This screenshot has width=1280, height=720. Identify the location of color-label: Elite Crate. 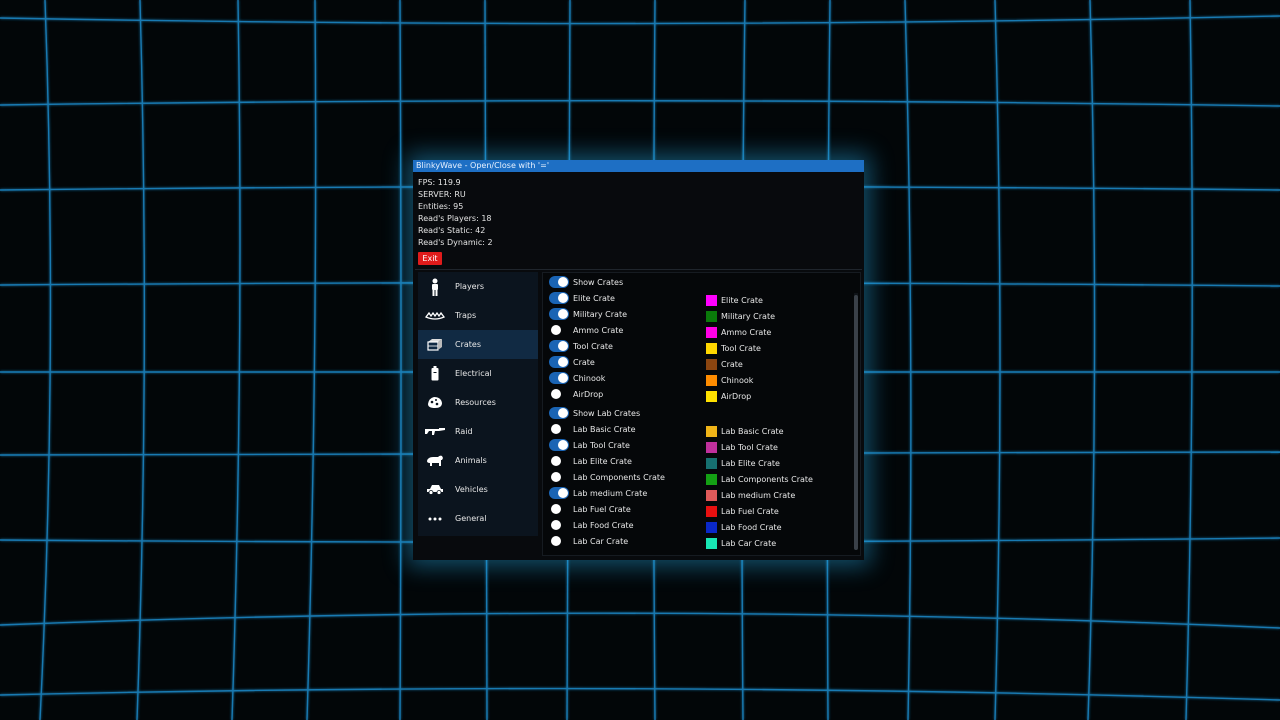
(742, 300).